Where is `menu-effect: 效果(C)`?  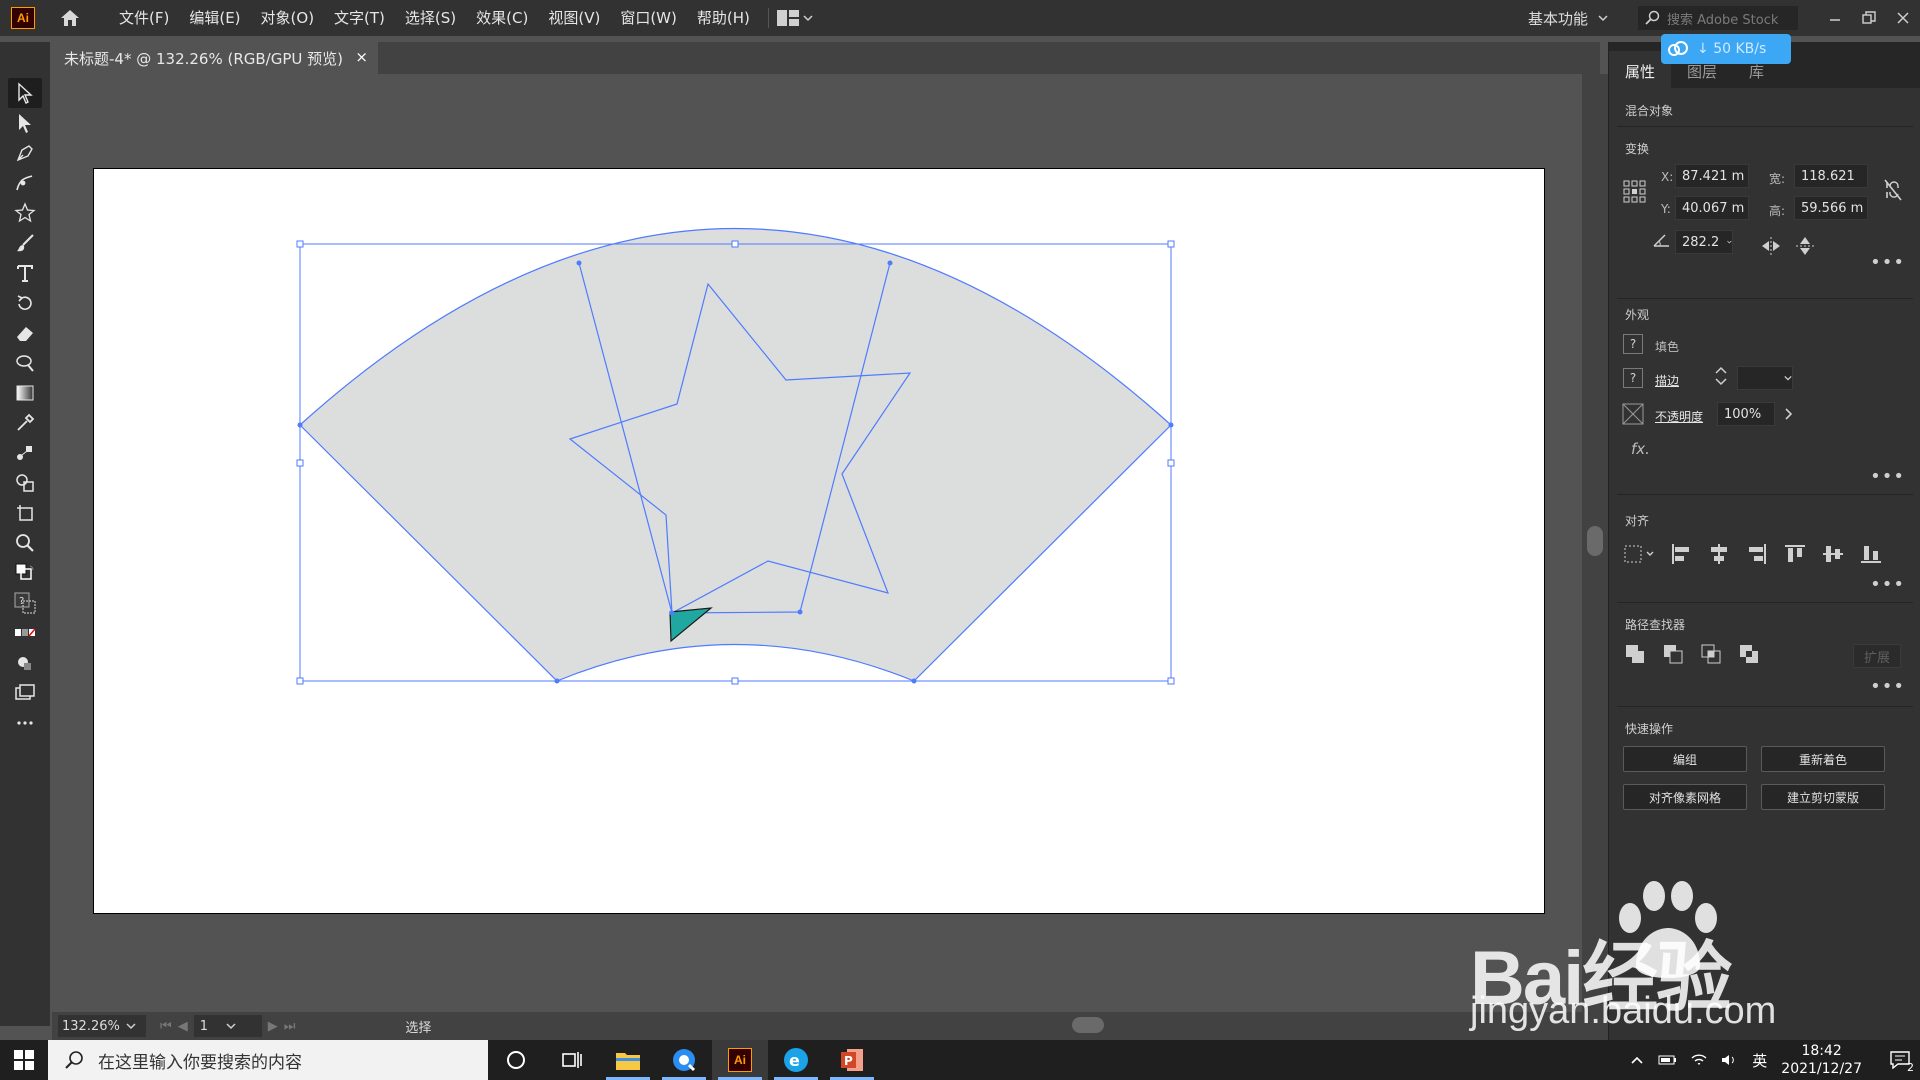
menu-effect: 效果(C) is located at coordinates (502, 18).